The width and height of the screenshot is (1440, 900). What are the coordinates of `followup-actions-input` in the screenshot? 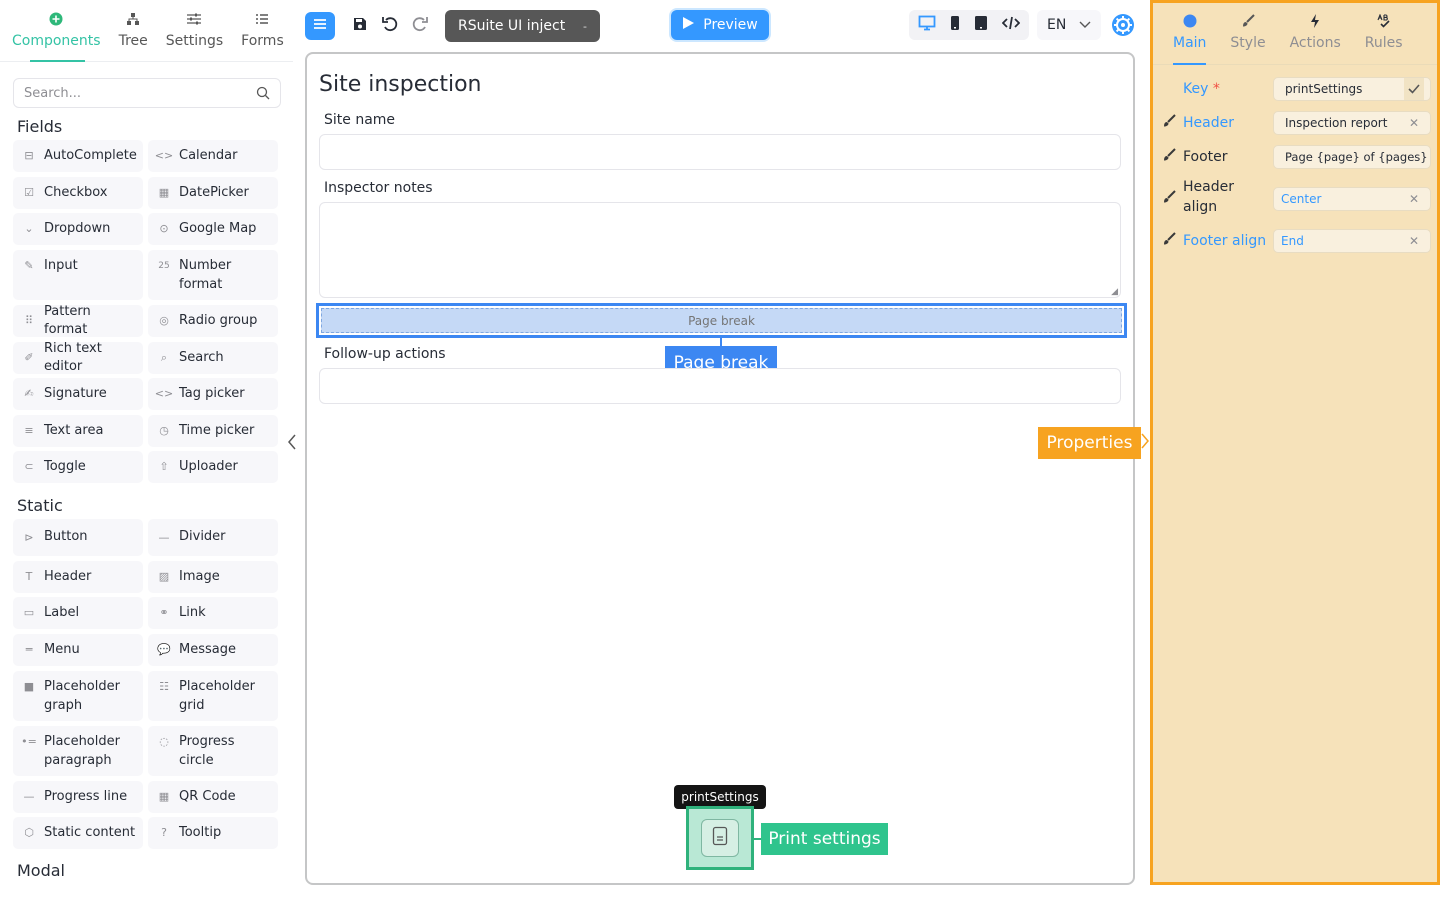 It's located at (720, 386).